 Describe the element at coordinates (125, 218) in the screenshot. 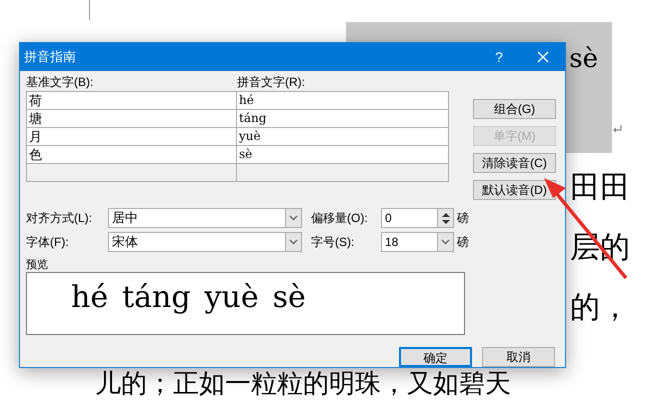

I see `dropdown-value: 居中` at that location.